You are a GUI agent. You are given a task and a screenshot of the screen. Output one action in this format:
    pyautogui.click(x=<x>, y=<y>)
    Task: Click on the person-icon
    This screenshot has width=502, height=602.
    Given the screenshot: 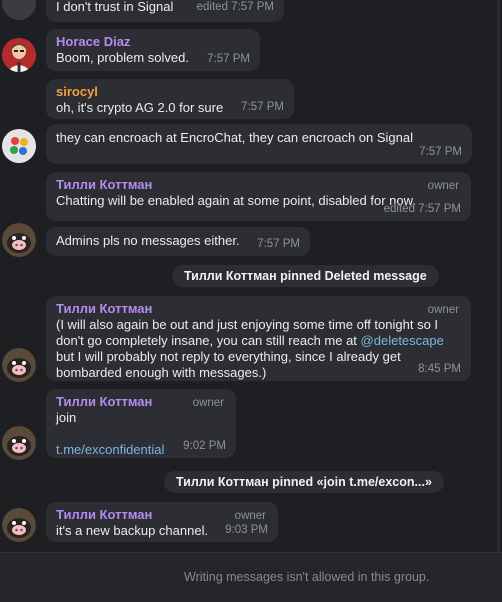 What is the action you would take?
    pyautogui.click(x=19, y=55)
    